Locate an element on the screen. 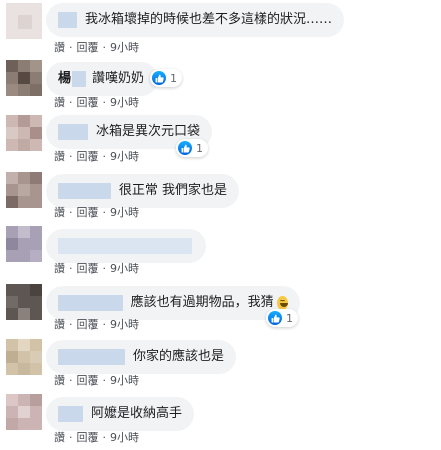  comment-text: 冰箱是異次元口袋 is located at coordinates (147, 131).